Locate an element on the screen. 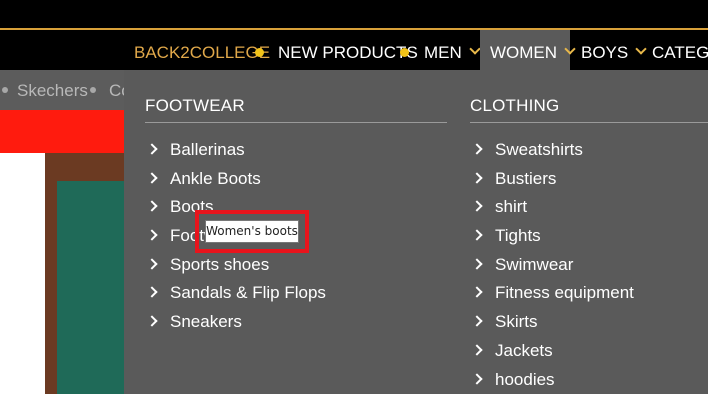 The width and height of the screenshot is (708, 398). clothing-item: Bustiers is located at coordinates (552, 183).